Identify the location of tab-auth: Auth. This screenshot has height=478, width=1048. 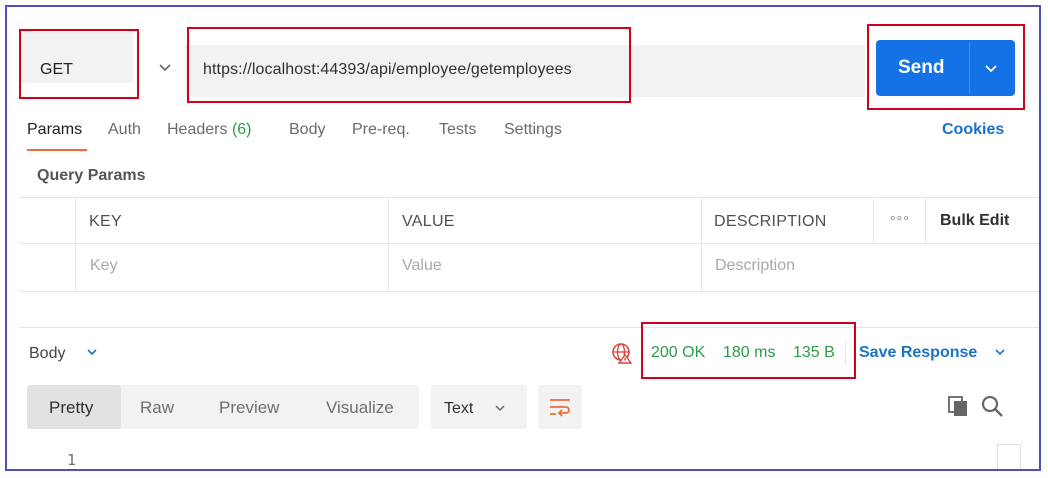
(124, 130).